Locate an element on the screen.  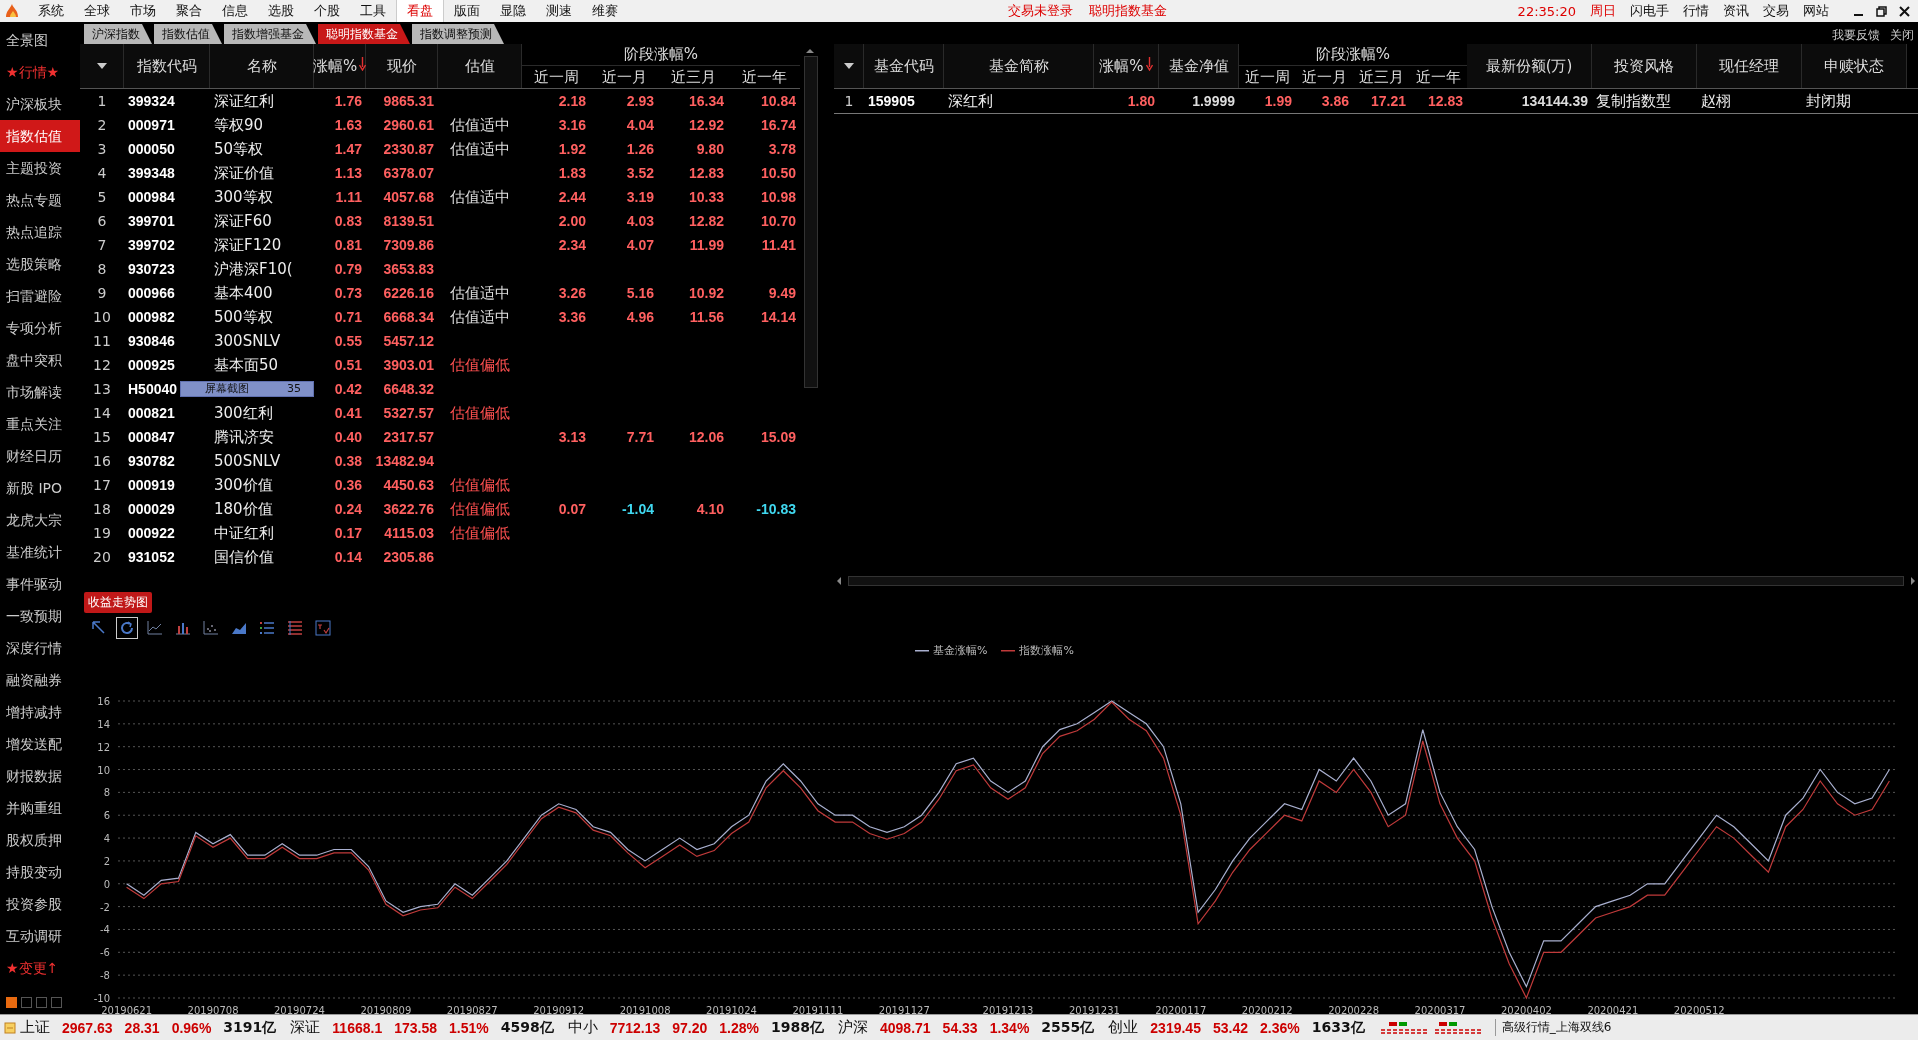
sidebar-item: 主题投资 is located at coordinates (40, 168).